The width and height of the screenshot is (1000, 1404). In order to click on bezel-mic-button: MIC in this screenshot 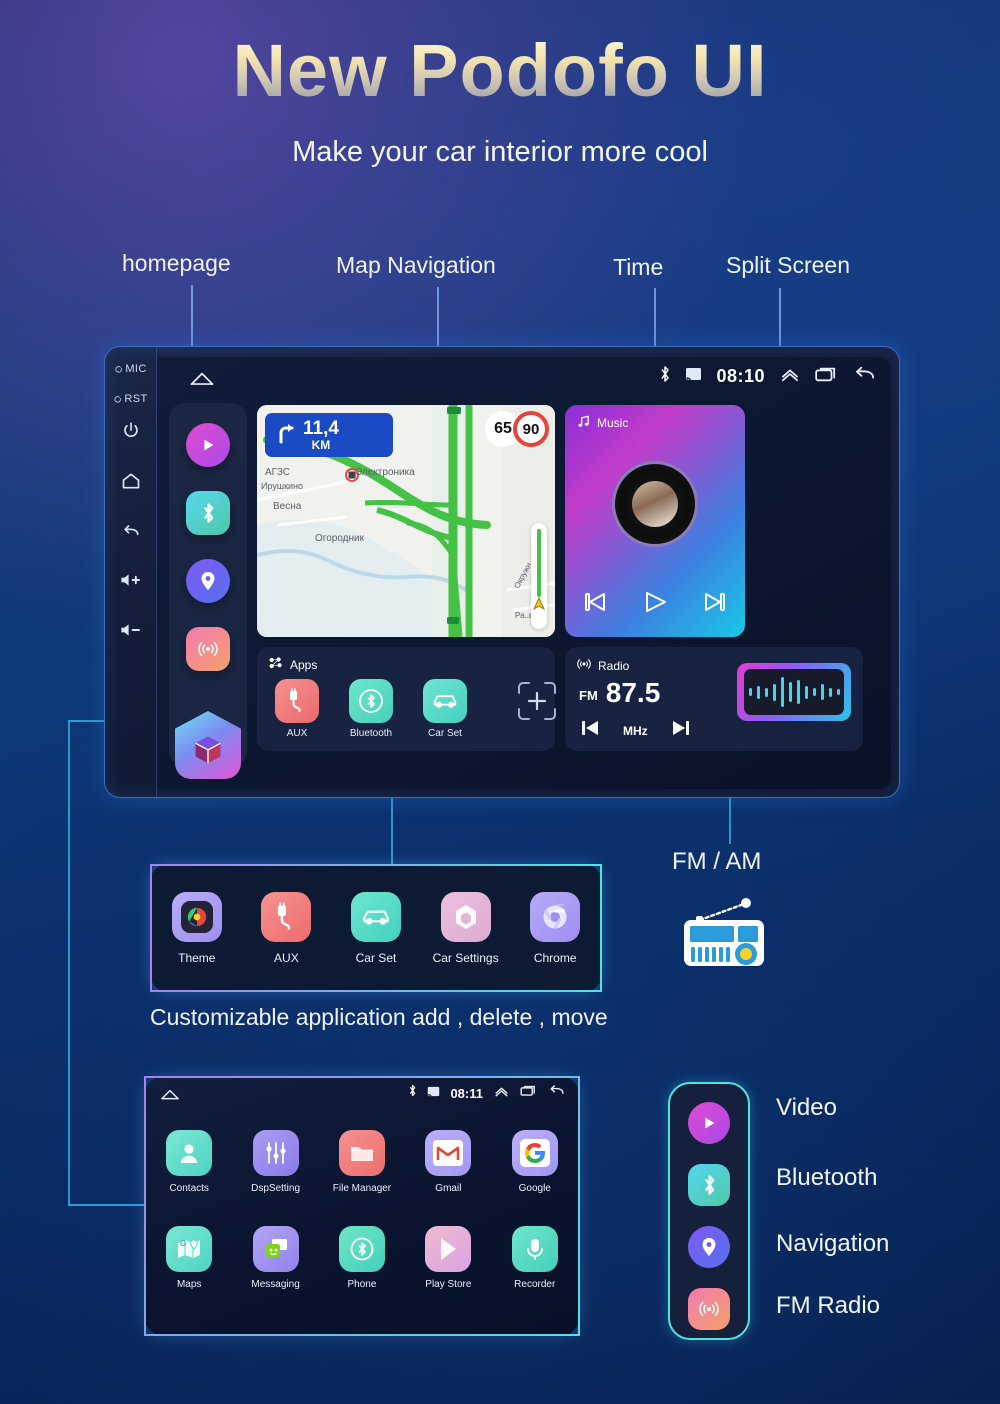, I will do `click(131, 369)`.